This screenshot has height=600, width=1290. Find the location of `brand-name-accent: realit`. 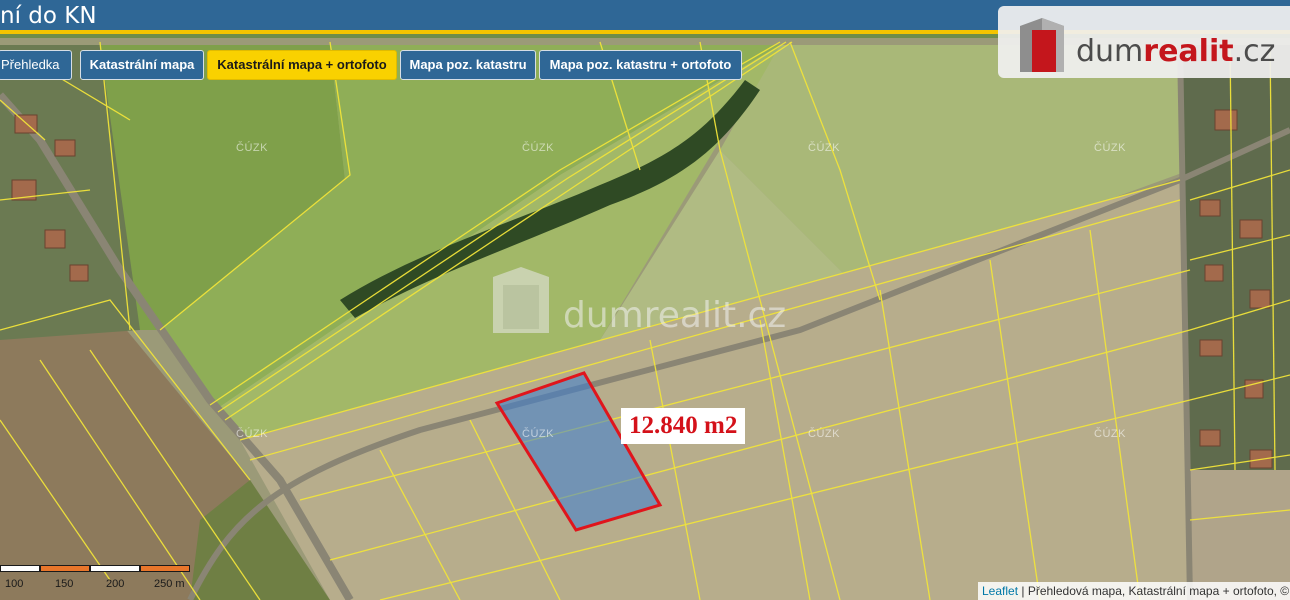

brand-name-accent: realit is located at coordinates (1188, 51).